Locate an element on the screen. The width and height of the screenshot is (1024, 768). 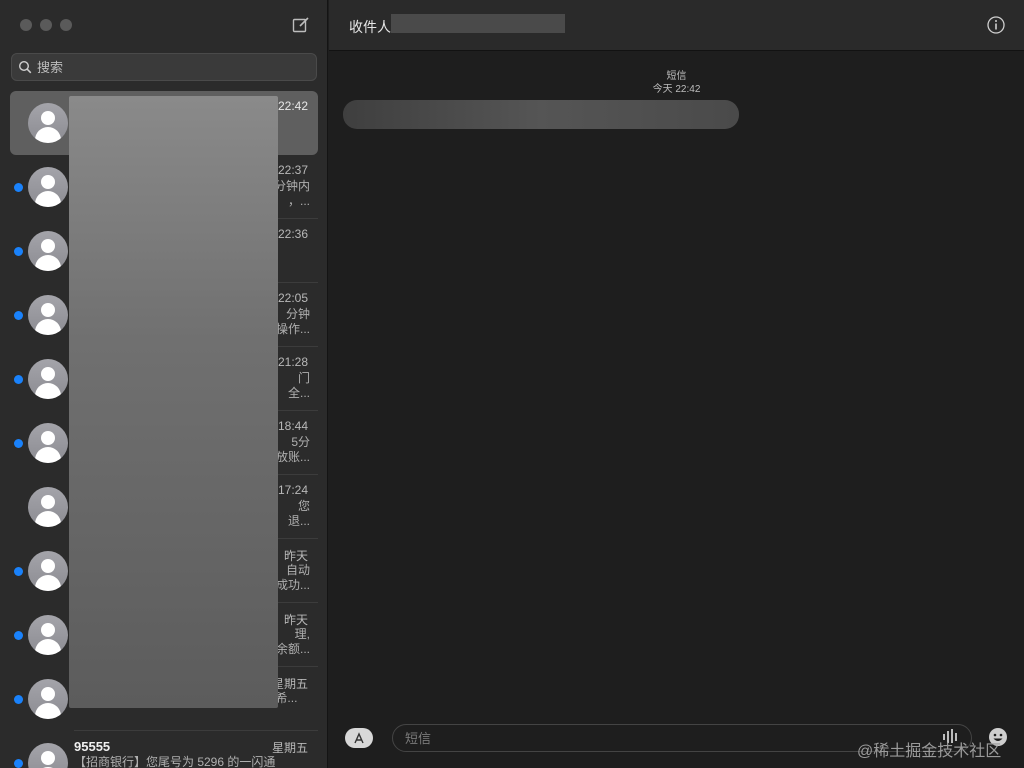
message-timestamp: 今天 22:42 is located at coordinates (676, 89).